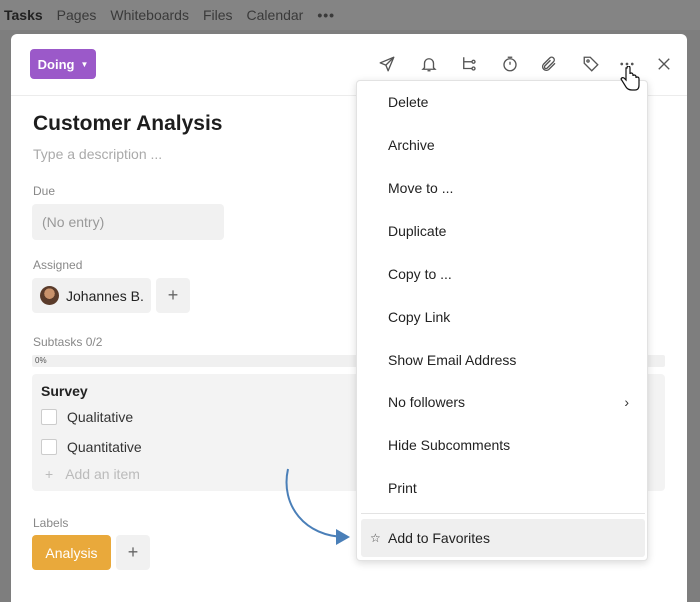 The image size is (700, 602). What do you see at coordinates (503, 402) in the screenshot?
I see `menu-item-followers: No followers ›` at bounding box center [503, 402].